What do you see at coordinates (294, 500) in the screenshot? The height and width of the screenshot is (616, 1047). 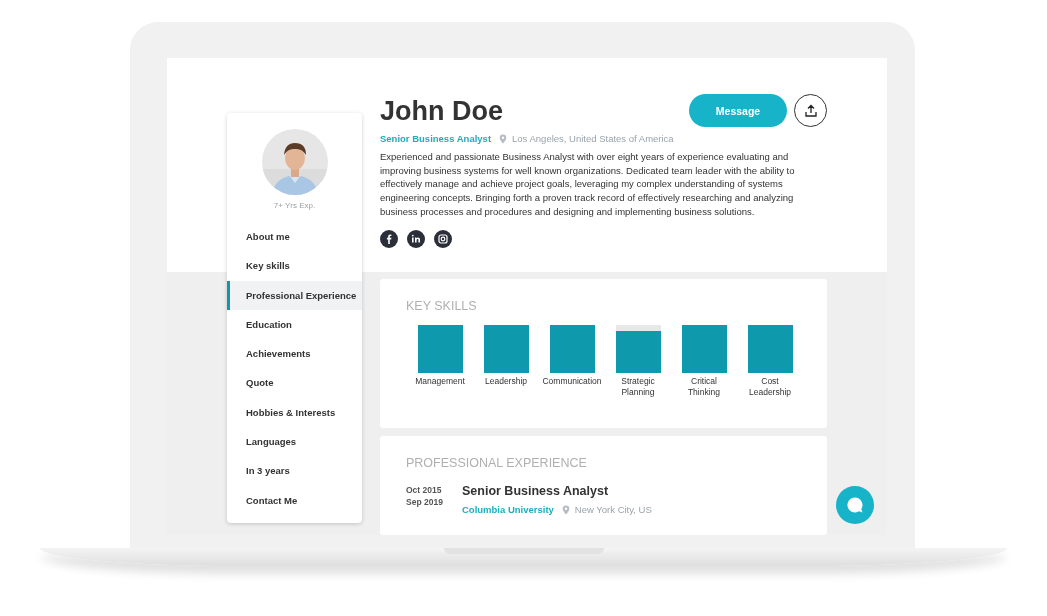 I see `sidebar-item: Contact Me` at bounding box center [294, 500].